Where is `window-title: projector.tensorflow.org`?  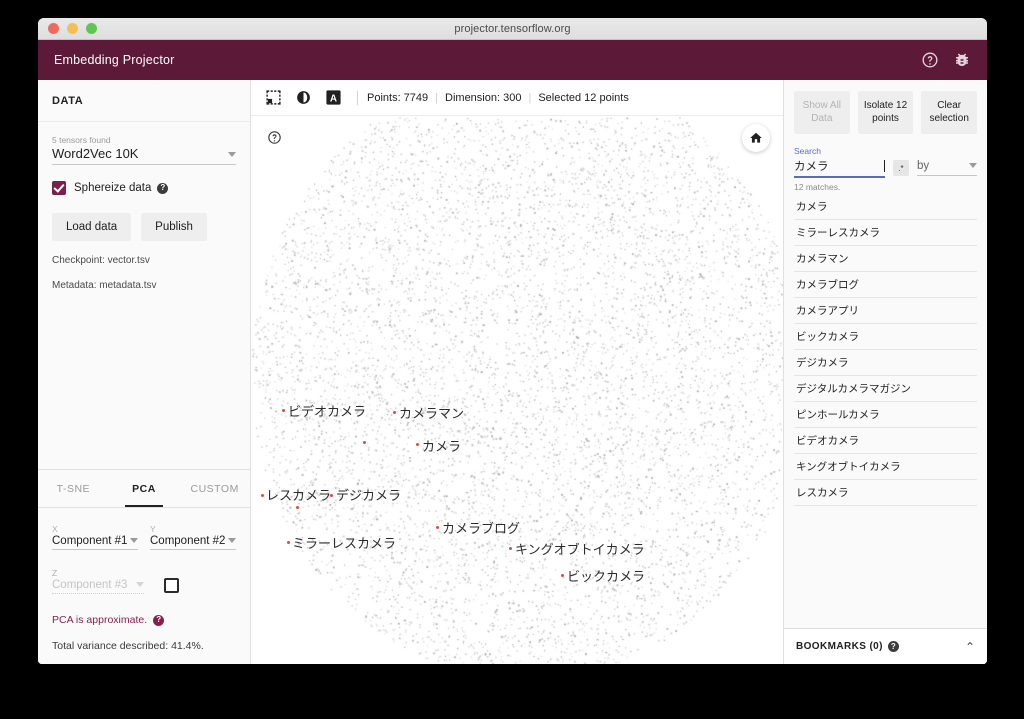
window-title: projector.tensorflow.org is located at coordinates (512, 28).